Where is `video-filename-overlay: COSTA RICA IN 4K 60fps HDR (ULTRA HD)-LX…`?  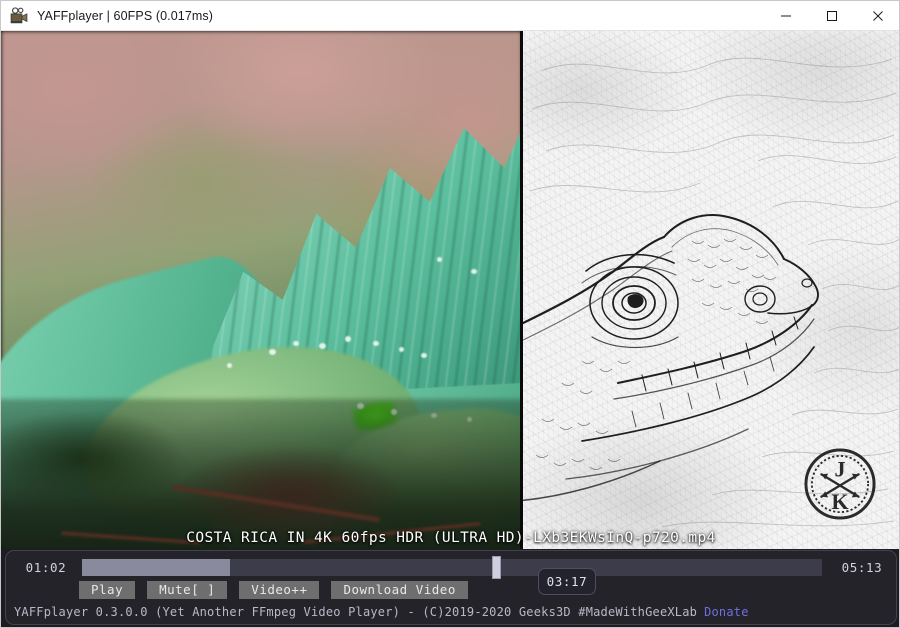
video-filename-overlay: COSTA RICA IN 4K 60fps HDR (ULTRA HD)-LX… is located at coordinates (450, 538).